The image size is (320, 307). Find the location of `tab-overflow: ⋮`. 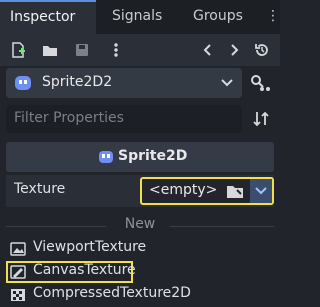

tab-overflow: ⋮ is located at coordinates (271, 17).